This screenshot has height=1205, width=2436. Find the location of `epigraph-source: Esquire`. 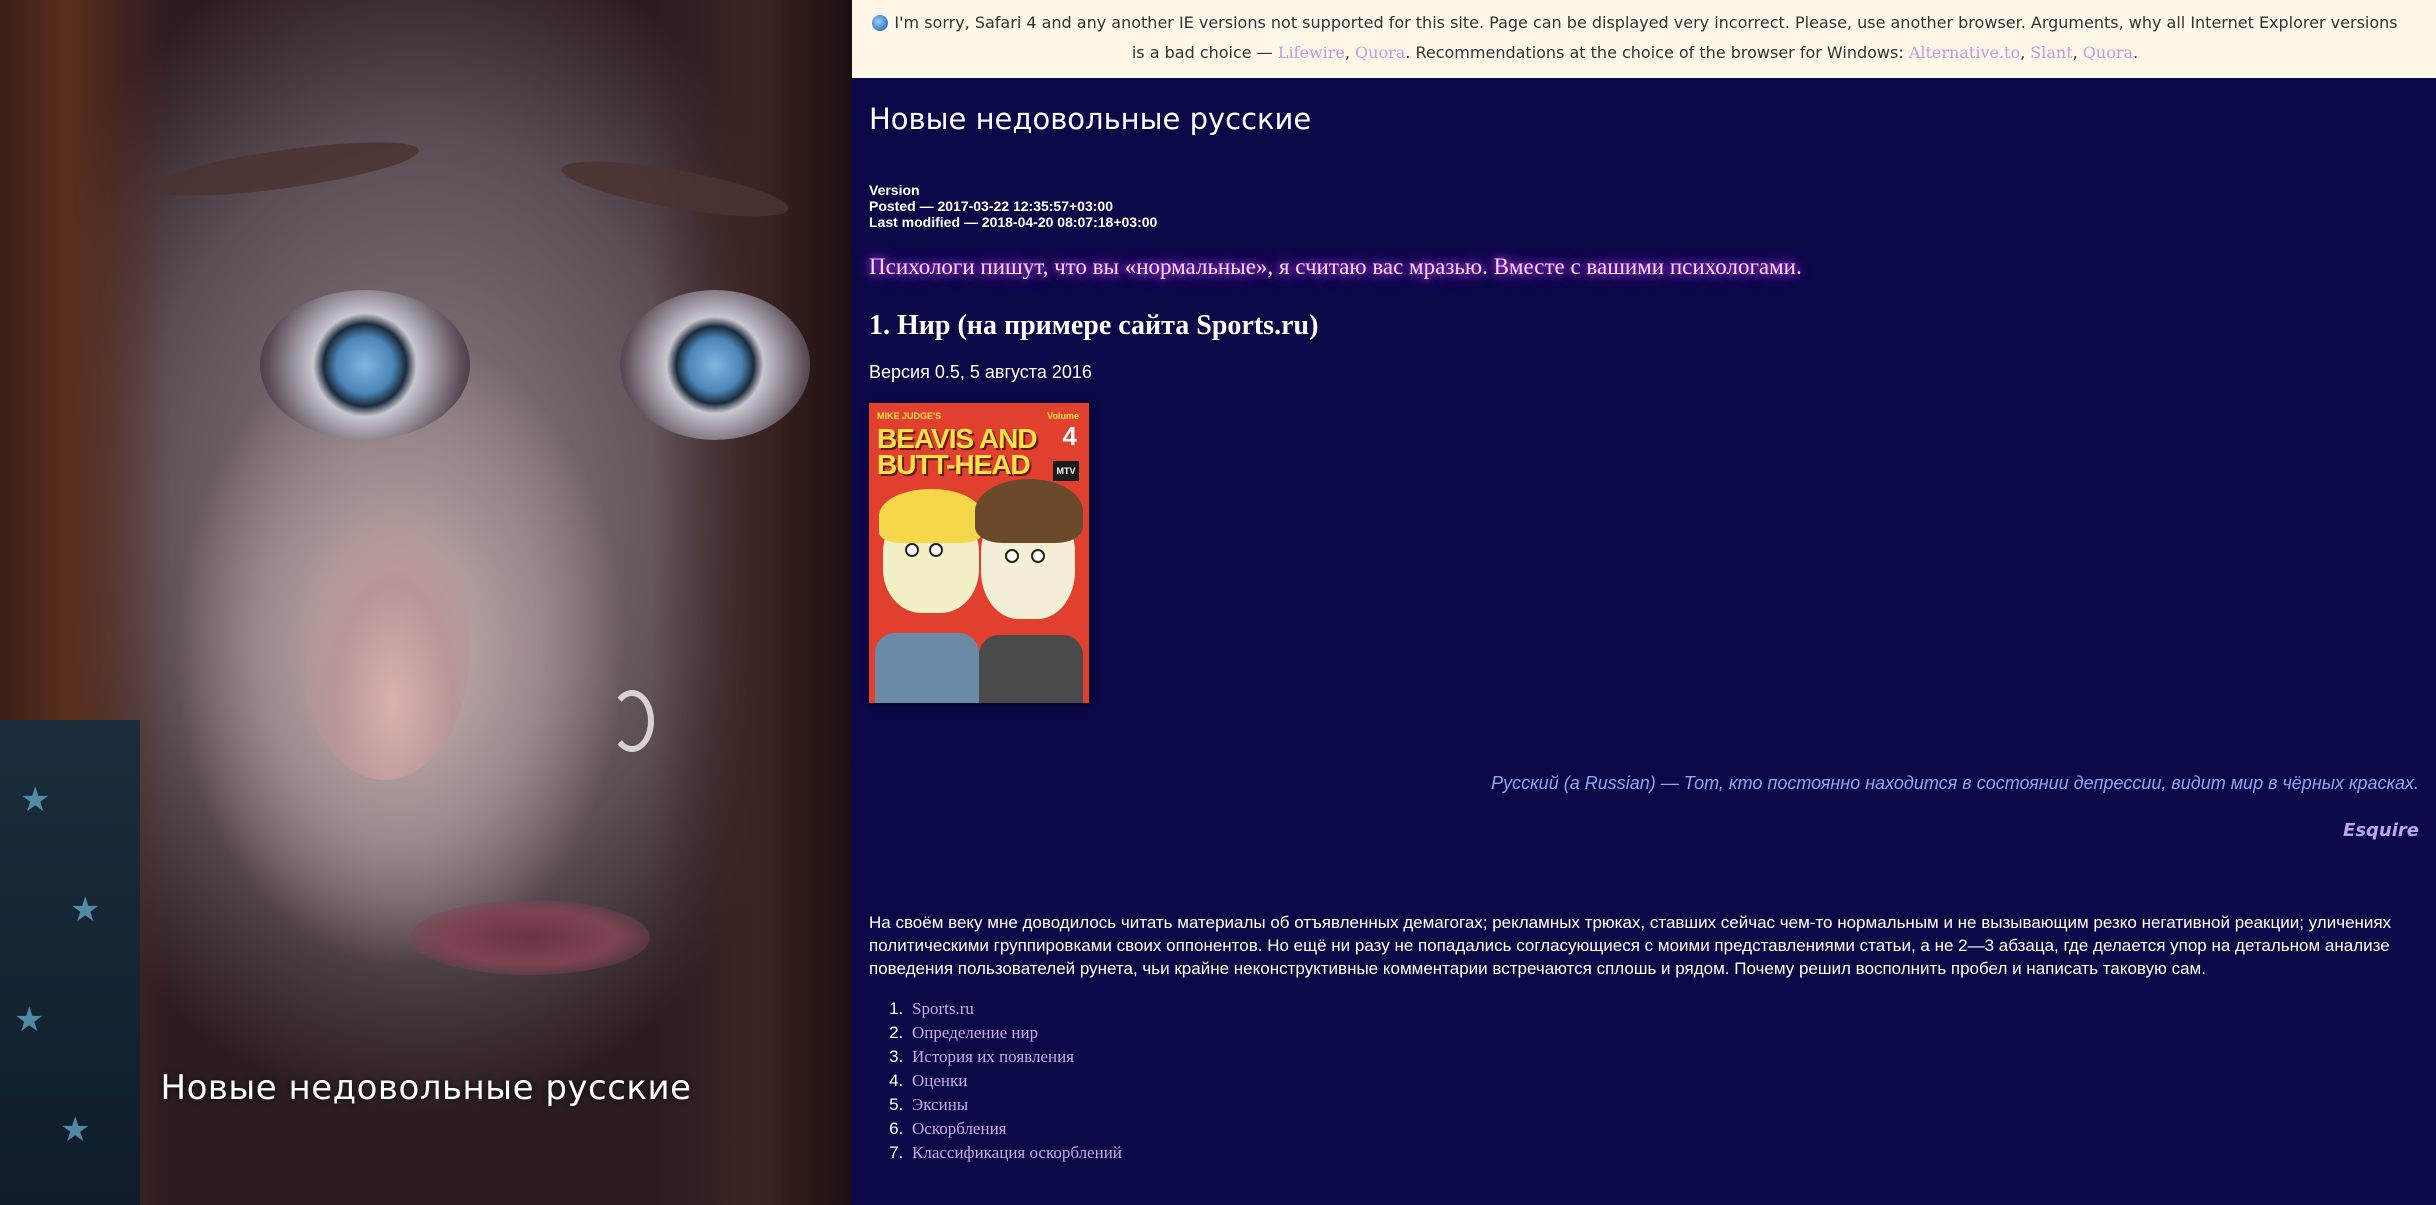

epigraph-source: Esquire is located at coordinates (2381, 830).